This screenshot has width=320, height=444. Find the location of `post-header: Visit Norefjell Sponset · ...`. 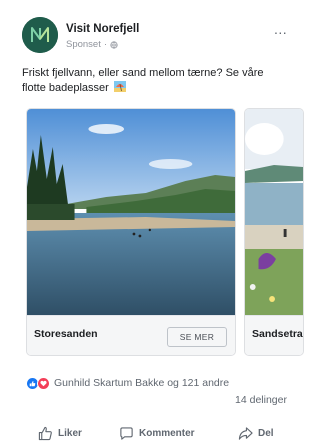

post-header: Visit Norefjell Sponset · ... is located at coordinates (143, 30).